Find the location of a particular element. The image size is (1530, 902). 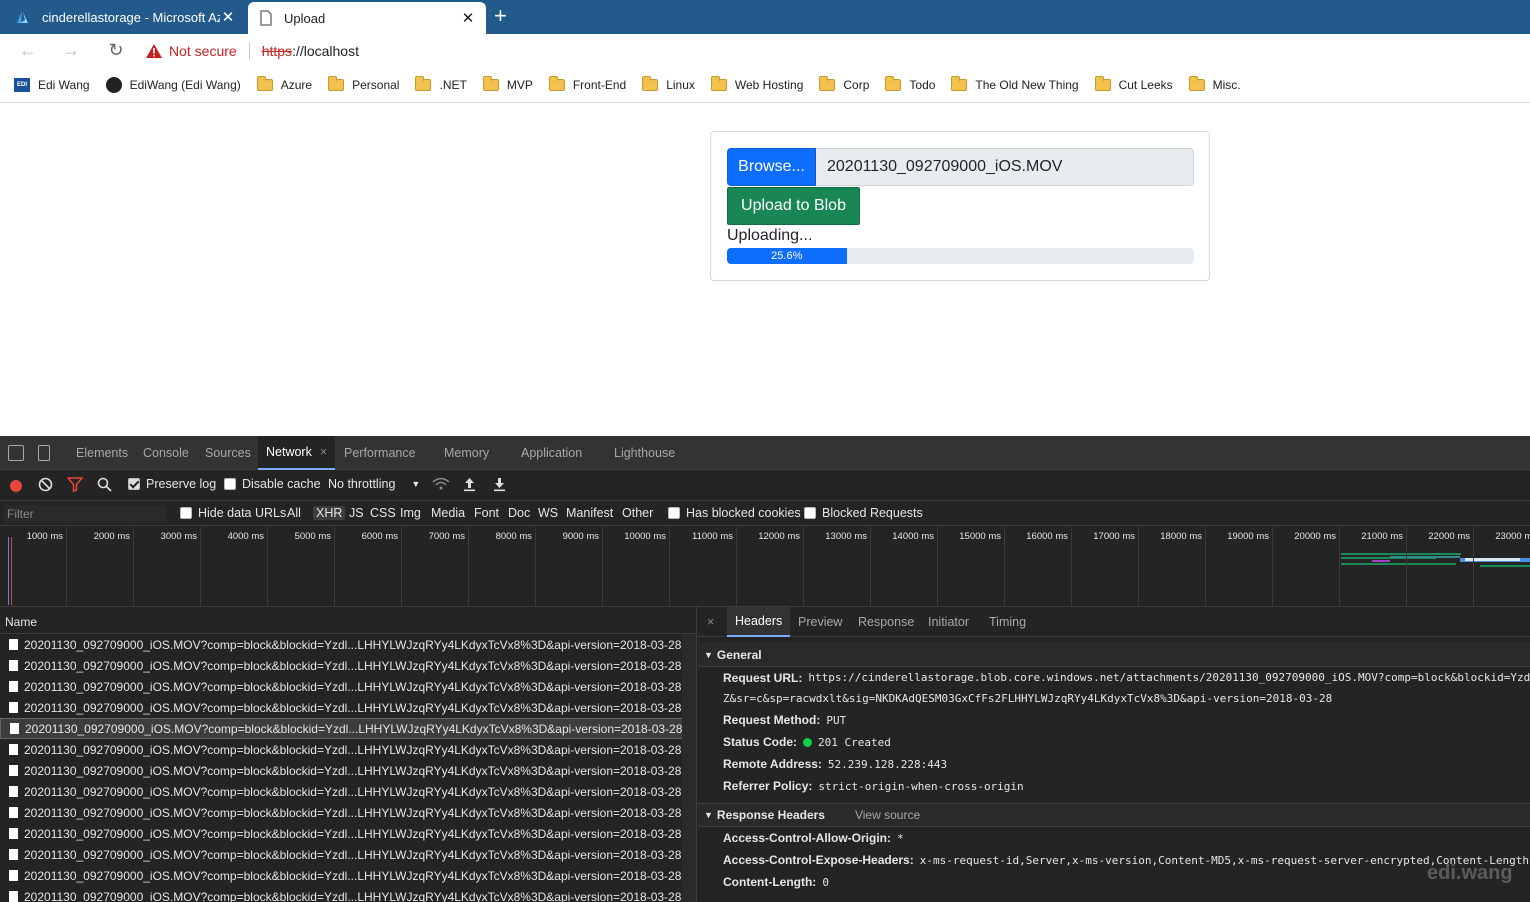

blocked-requests-checkbox: Blocked Requests is located at coordinates (863, 513).